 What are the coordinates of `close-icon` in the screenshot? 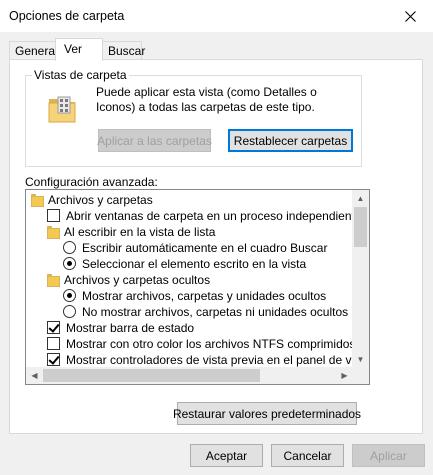 It's located at (410, 16).